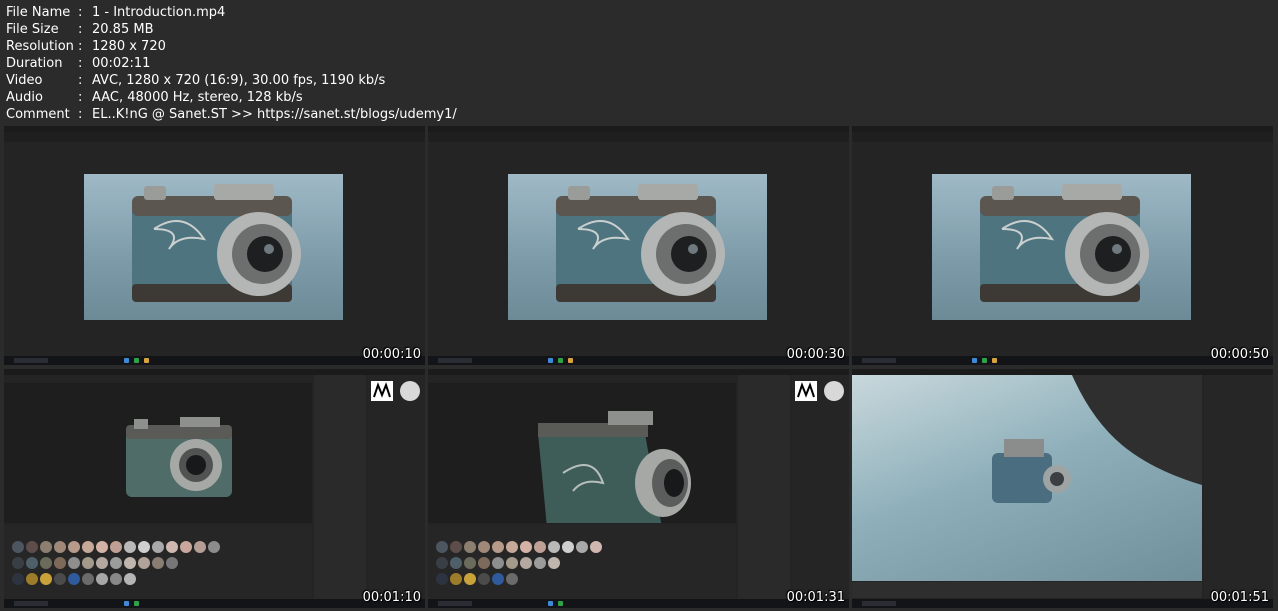 Image resolution: width=1278 pixels, height=611 pixels. I want to click on timestamp: 00:01:10, so click(391, 597).